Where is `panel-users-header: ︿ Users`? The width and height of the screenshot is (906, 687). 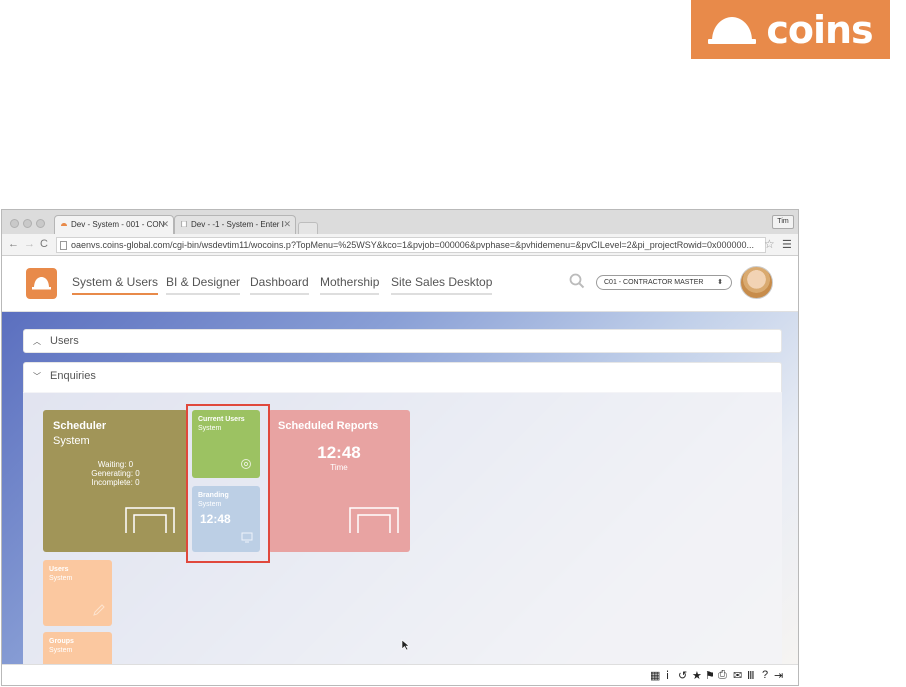 panel-users-header: ︿ Users is located at coordinates (402, 341).